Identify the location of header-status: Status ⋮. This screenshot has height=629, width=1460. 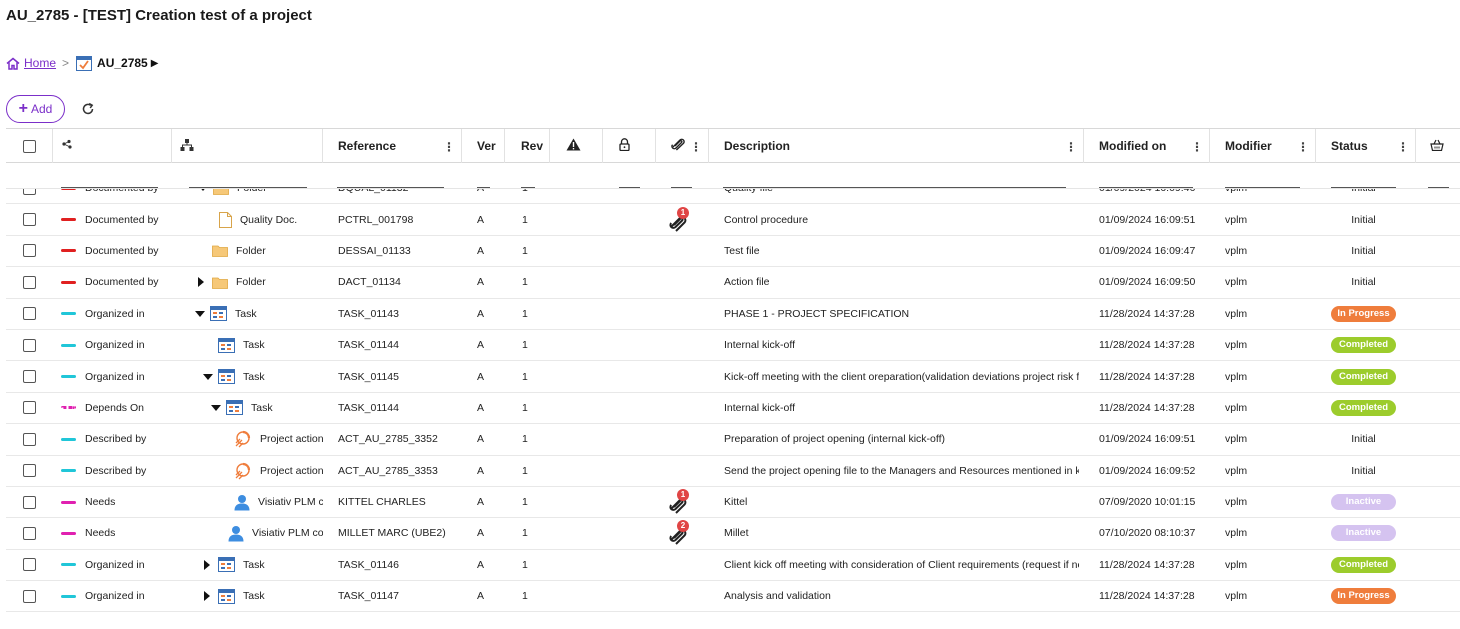
(1366, 146).